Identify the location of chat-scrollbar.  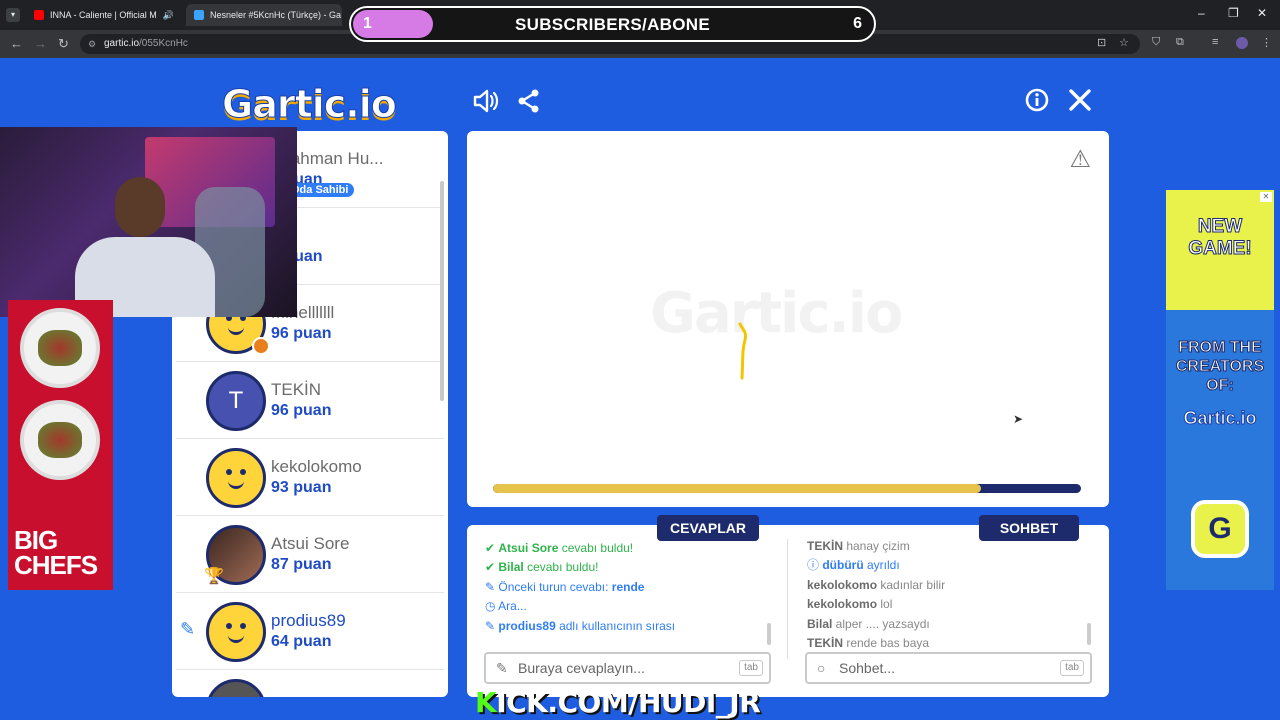
(1089, 634).